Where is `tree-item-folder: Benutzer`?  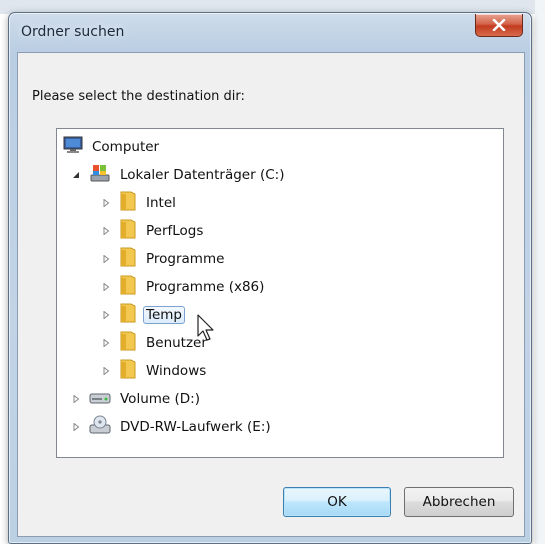
tree-item-folder: Benutzer is located at coordinates (155, 343).